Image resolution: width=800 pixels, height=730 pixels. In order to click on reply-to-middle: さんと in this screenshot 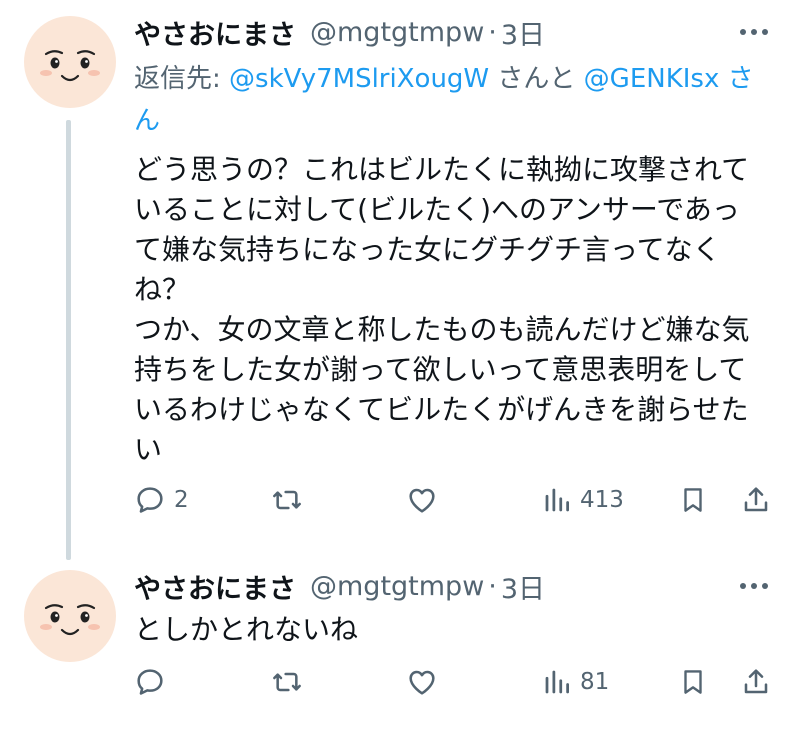, I will do `click(536, 79)`.